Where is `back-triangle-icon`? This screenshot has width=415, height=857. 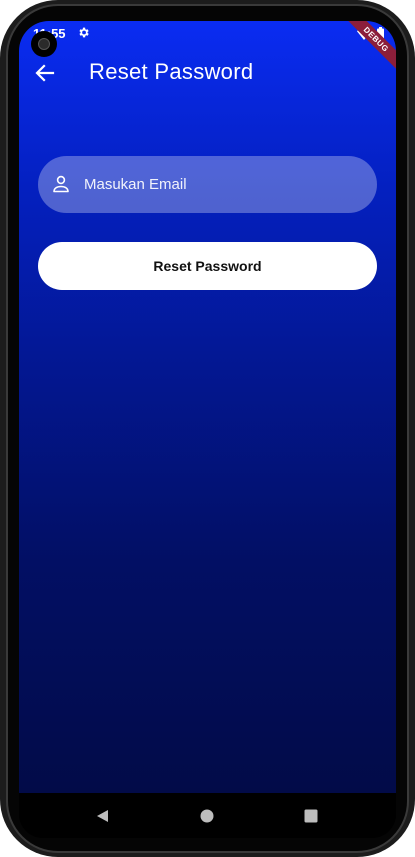
back-triangle-icon is located at coordinates (102, 815).